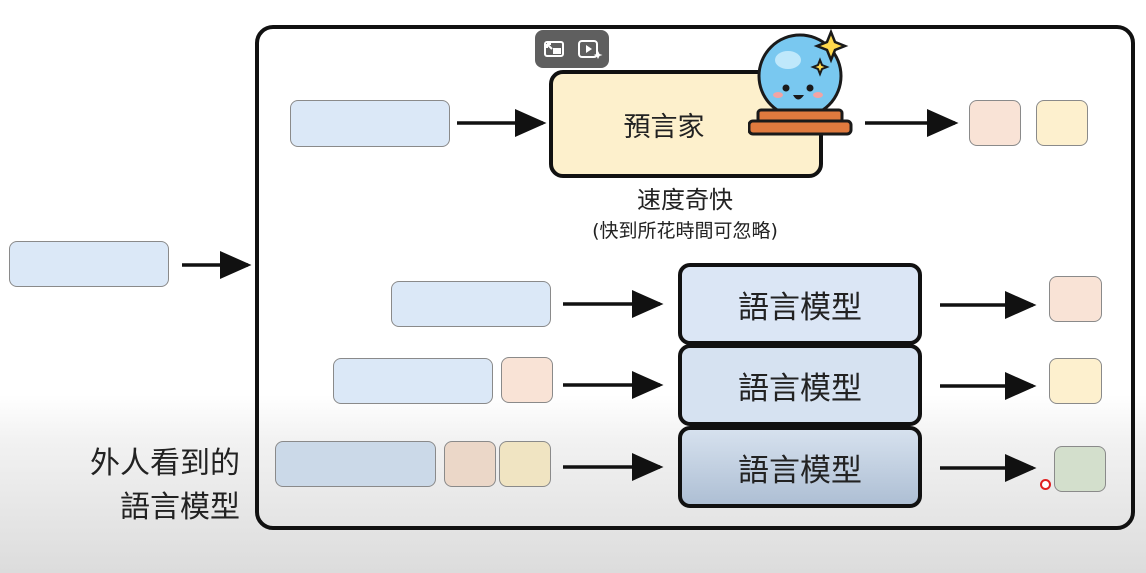  I want to click on outsider-line-1: 外人看到的, so click(165, 463).